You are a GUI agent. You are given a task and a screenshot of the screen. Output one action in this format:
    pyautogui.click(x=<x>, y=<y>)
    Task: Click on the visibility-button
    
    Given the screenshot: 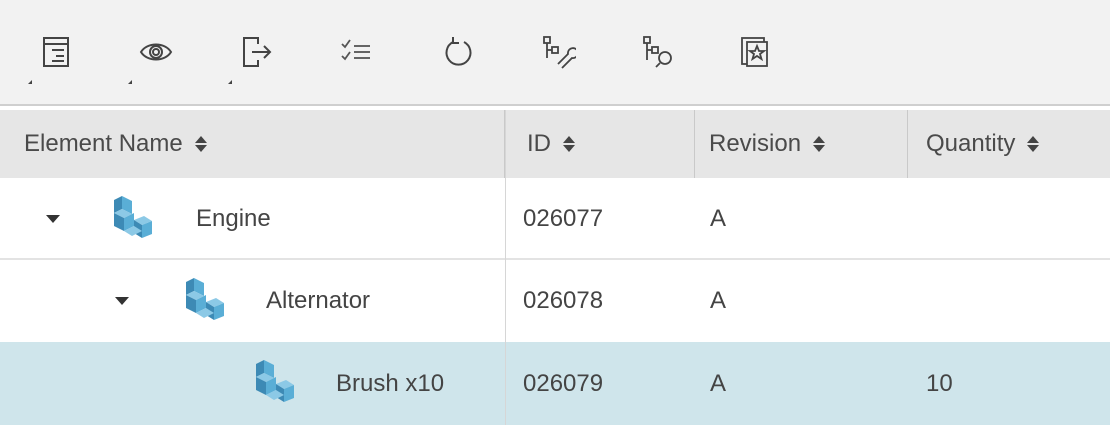 What is the action you would take?
    pyautogui.click(x=154, y=56)
    